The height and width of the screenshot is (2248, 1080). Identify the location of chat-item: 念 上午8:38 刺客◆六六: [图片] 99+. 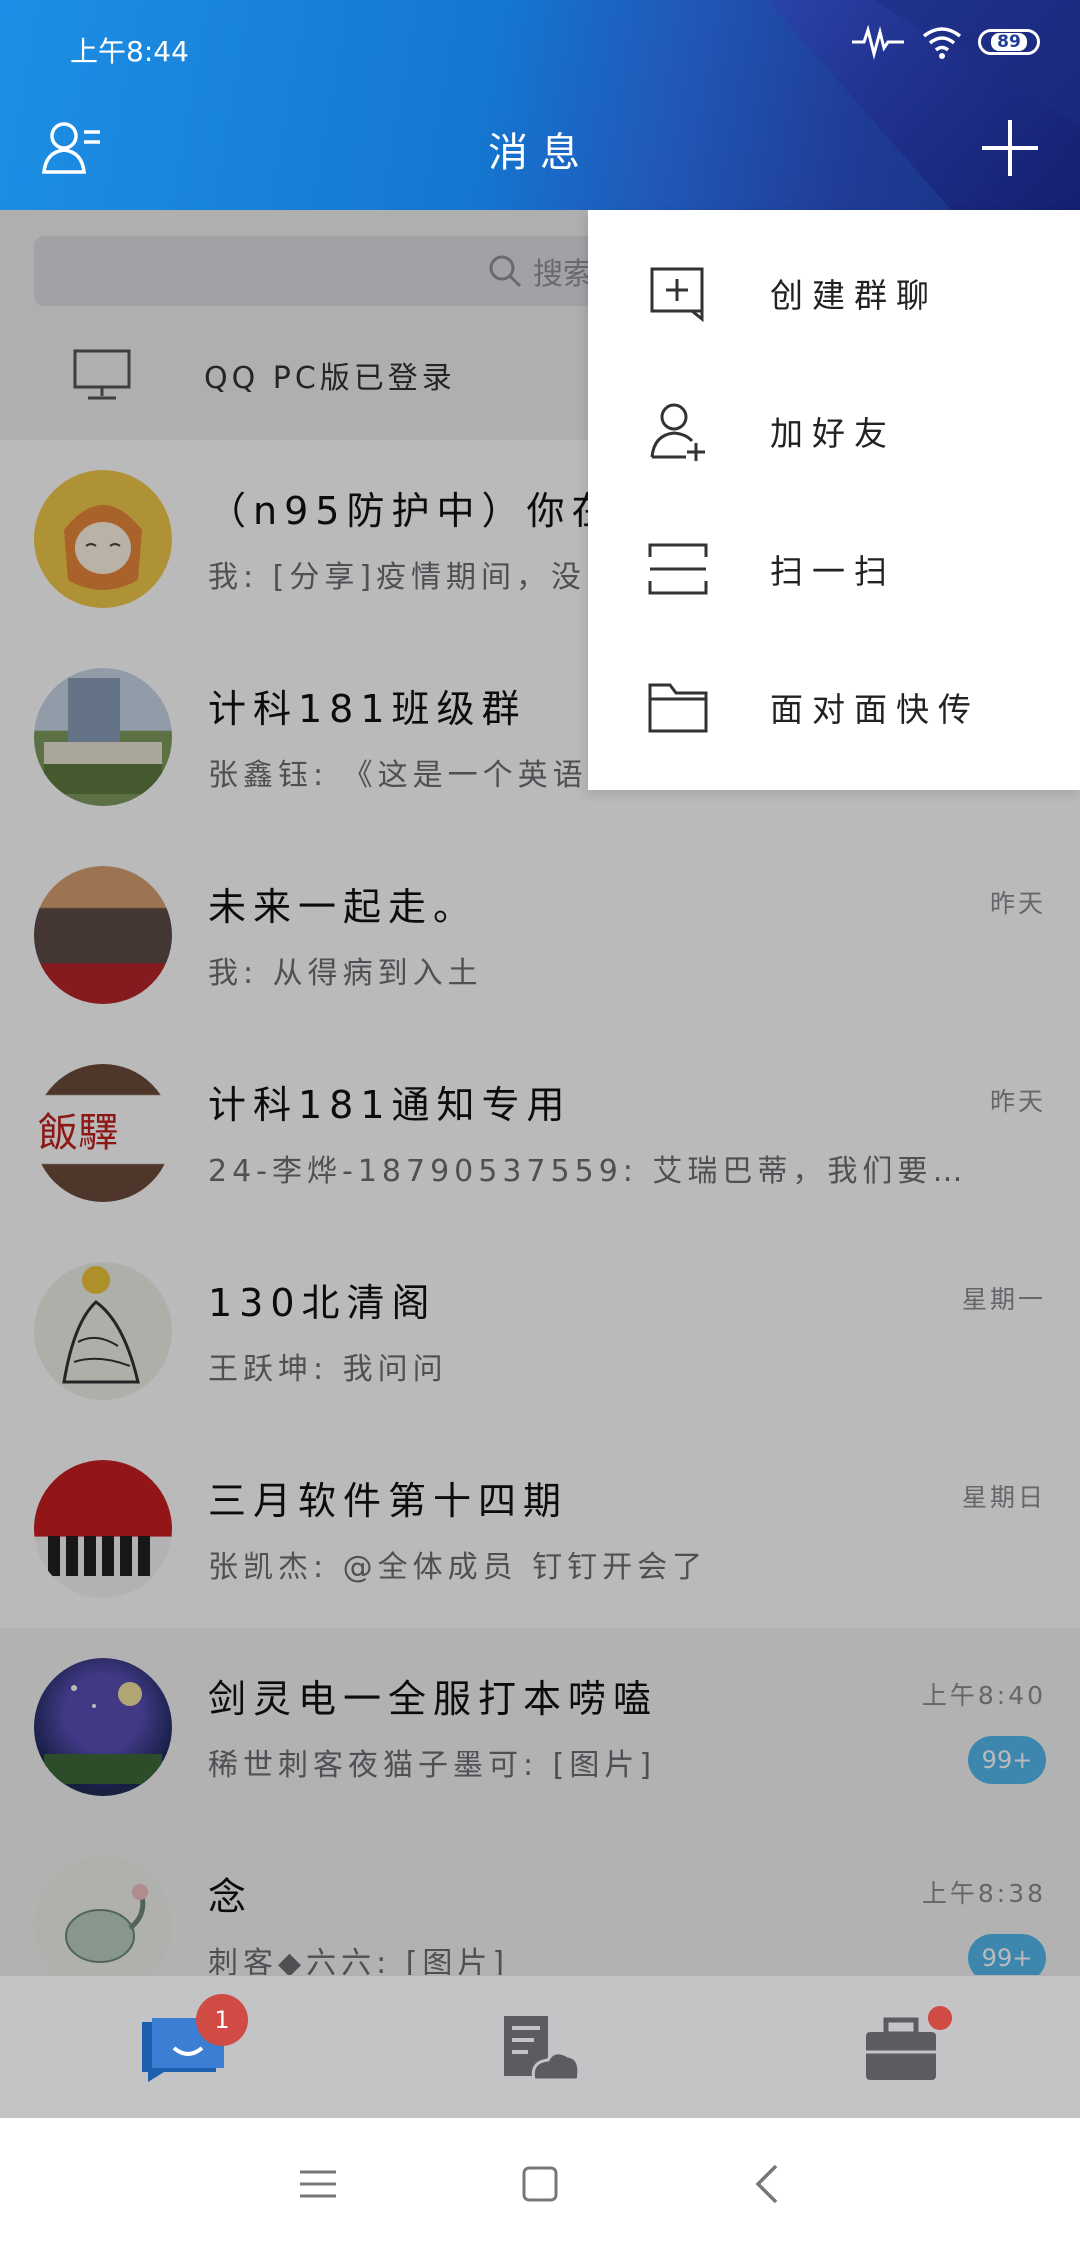
(540, 1900).